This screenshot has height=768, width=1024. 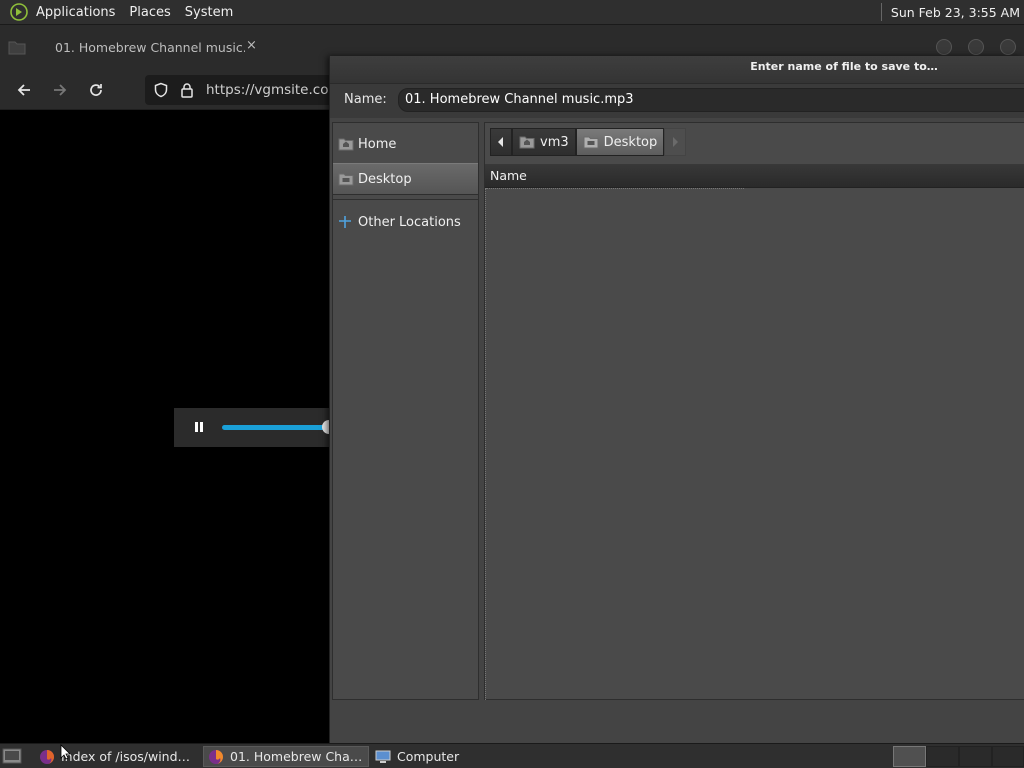 What do you see at coordinates (12, 756) in the screenshot?
I see `show-desktop-icon` at bounding box center [12, 756].